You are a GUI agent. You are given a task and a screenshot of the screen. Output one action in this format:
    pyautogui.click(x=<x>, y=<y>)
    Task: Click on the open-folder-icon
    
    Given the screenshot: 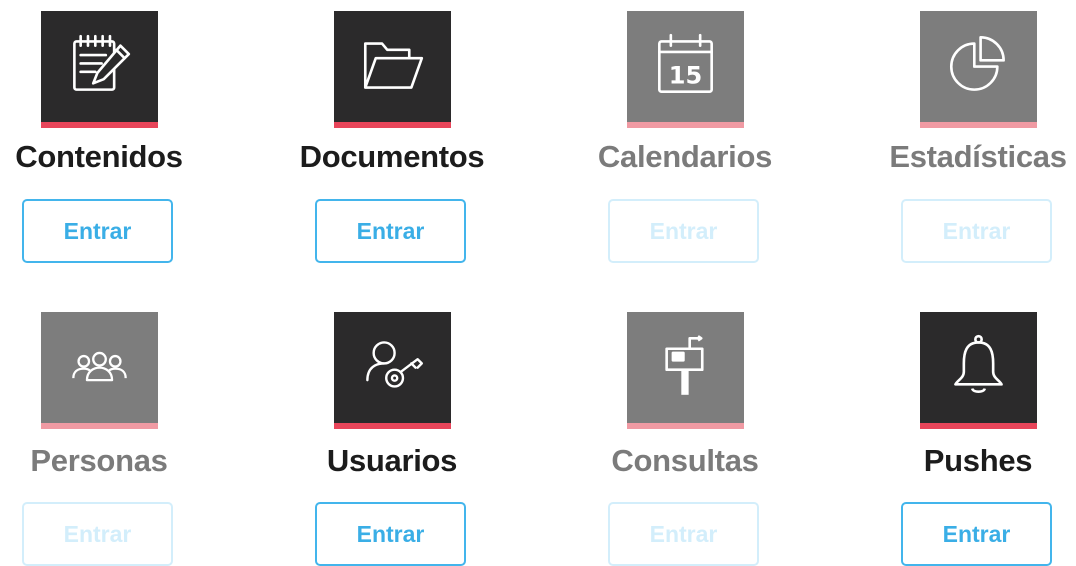 What is the action you would take?
    pyautogui.click(x=393, y=65)
    